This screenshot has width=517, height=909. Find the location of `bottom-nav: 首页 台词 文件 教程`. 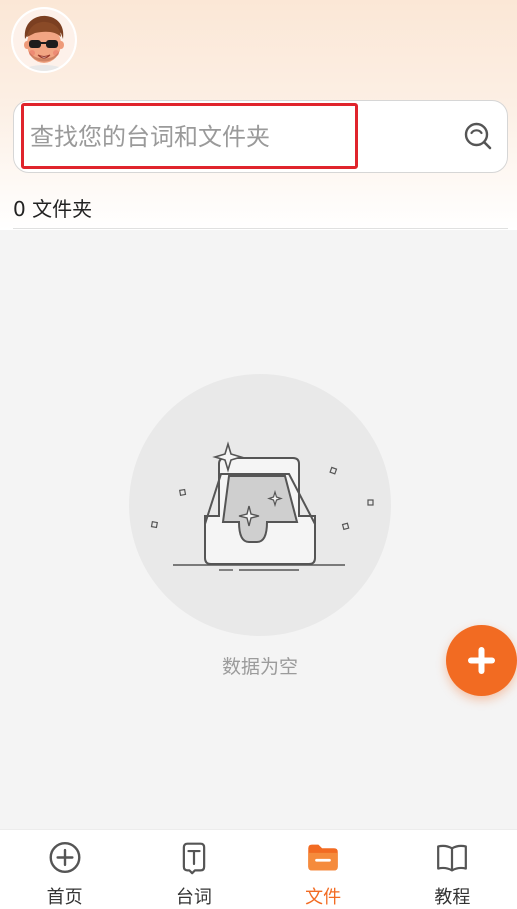

bottom-nav: 首页 台词 文件 教程 is located at coordinates (258, 869).